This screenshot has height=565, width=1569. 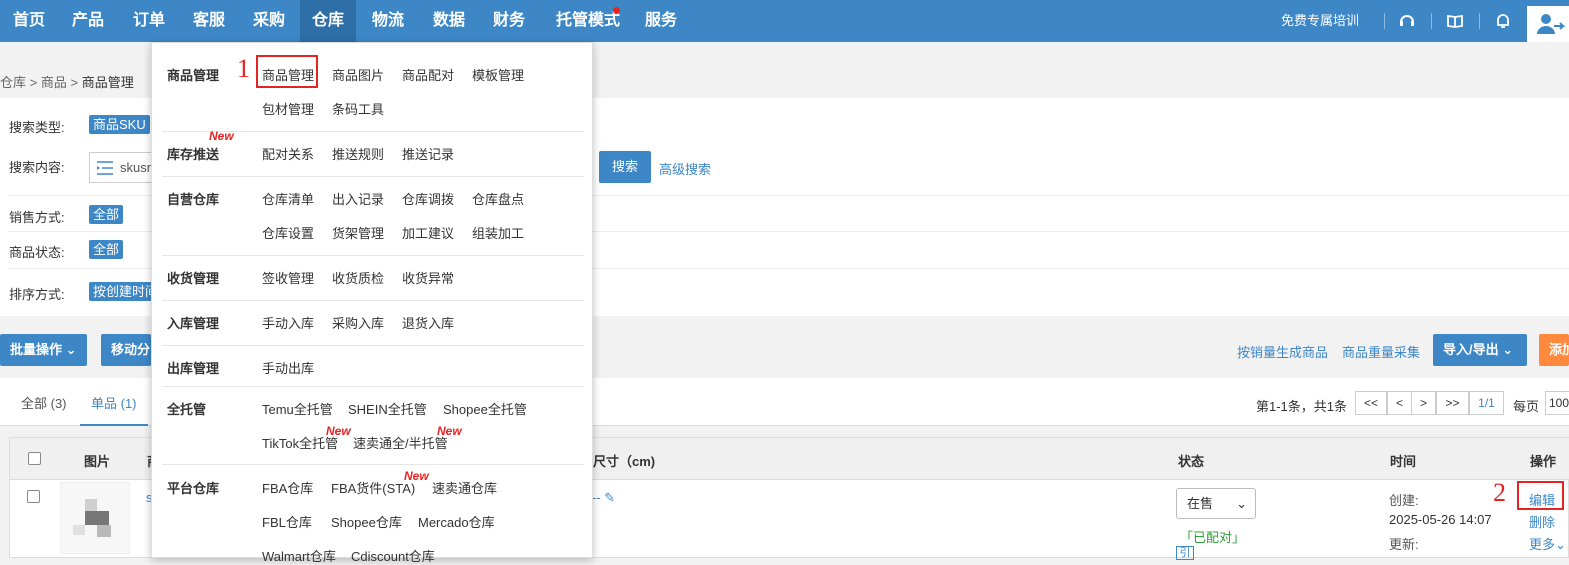 I want to click on category-self-warehouse: 自营仓库, so click(x=193, y=199).